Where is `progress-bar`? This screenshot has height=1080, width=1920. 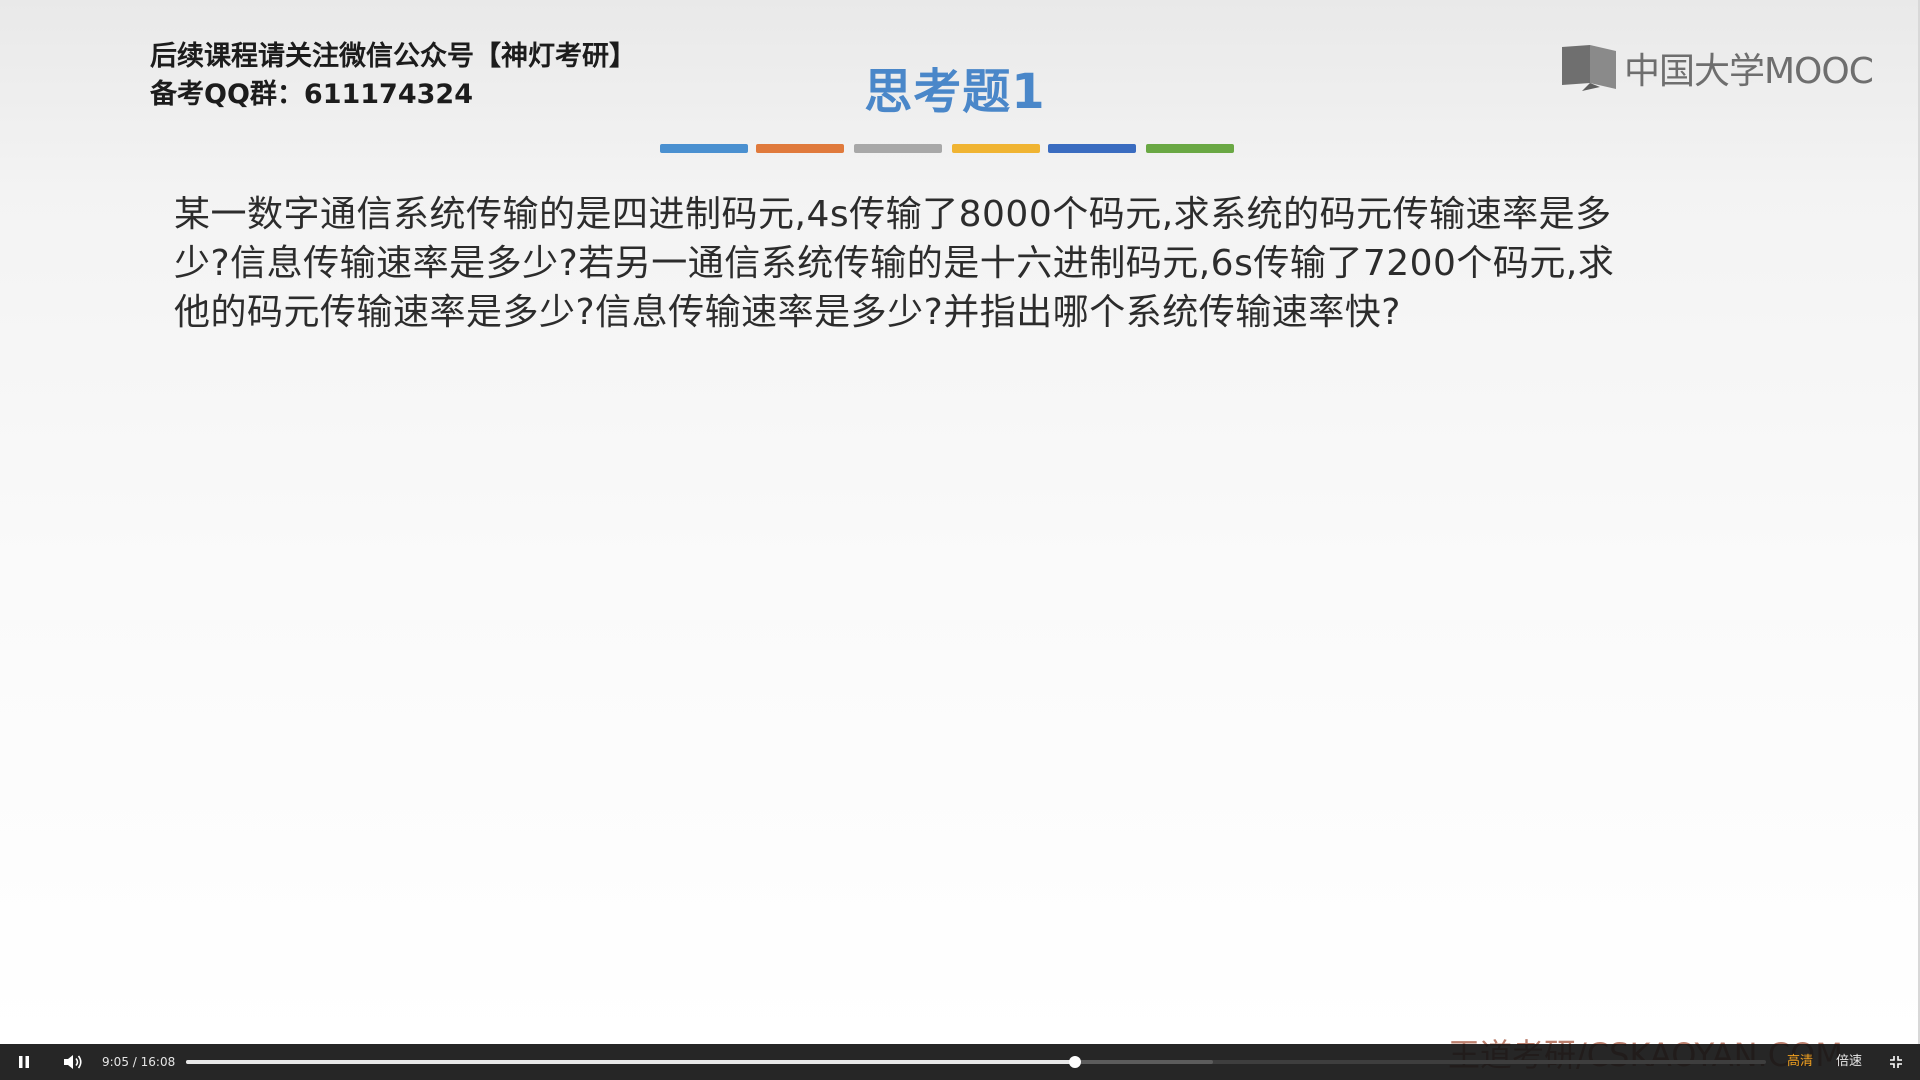
progress-bar is located at coordinates (976, 1062).